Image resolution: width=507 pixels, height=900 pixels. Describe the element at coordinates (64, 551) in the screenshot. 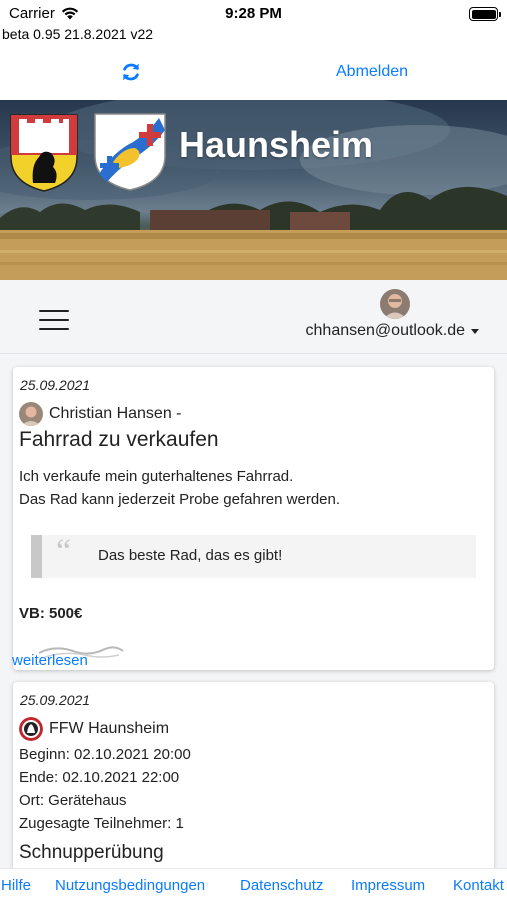

I see `quote-icon: “` at that location.